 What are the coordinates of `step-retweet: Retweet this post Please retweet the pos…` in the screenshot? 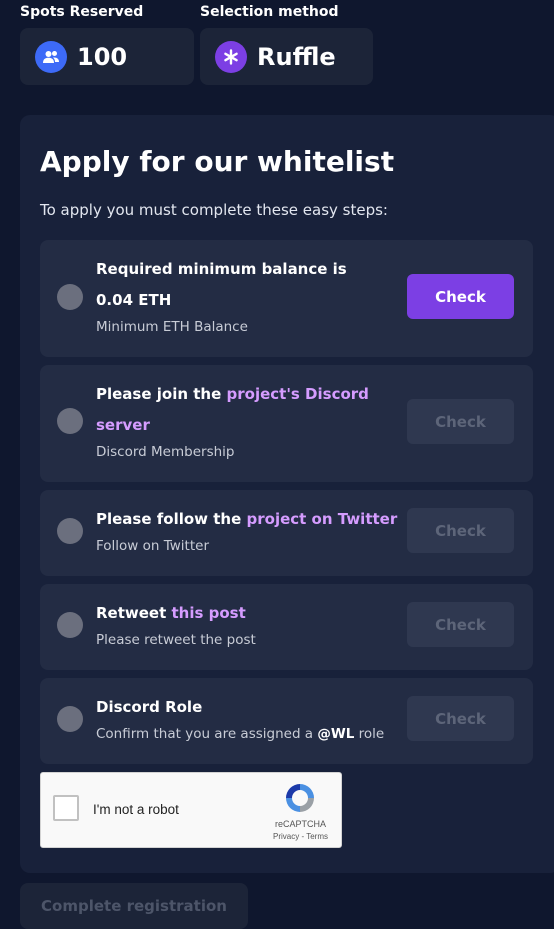 It's located at (286, 627).